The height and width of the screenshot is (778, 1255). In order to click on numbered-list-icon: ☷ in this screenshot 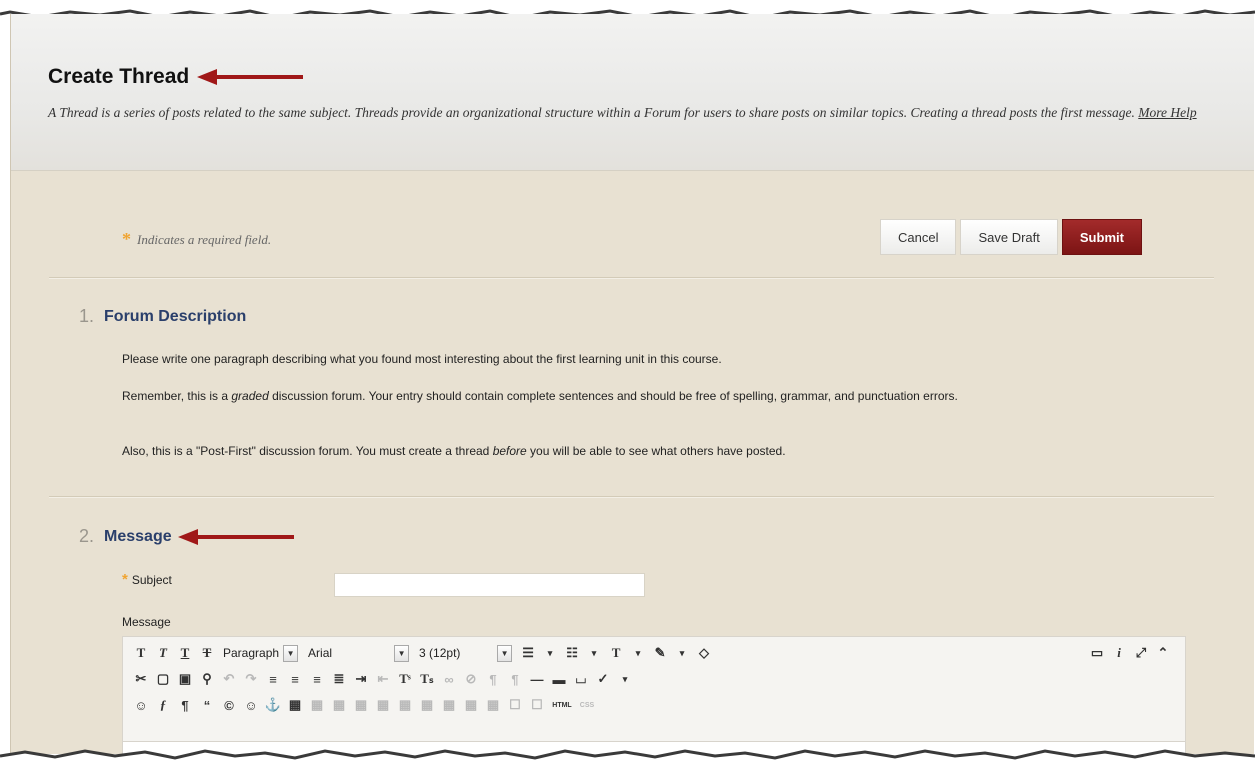, I will do `click(572, 653)`.